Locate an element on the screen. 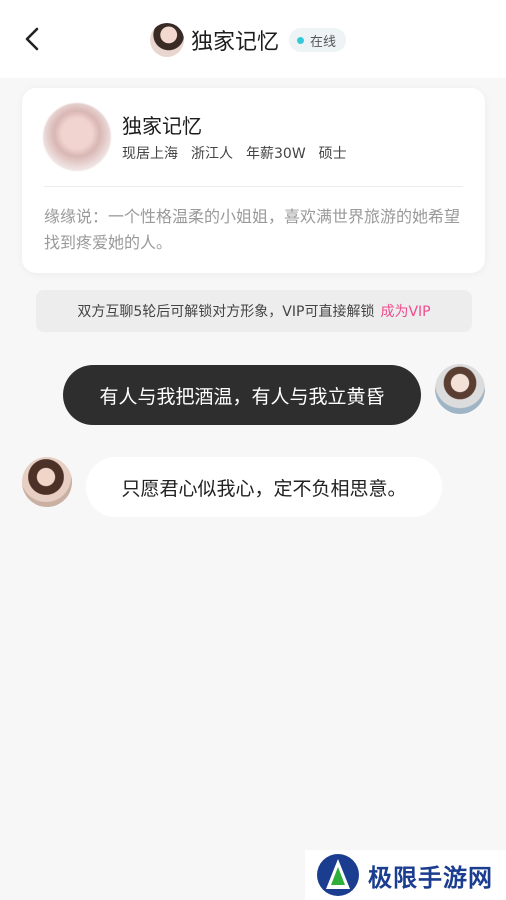 The width and height of the screenshot is (506, 900). contact-avatar is located at coordinates (47, 482).